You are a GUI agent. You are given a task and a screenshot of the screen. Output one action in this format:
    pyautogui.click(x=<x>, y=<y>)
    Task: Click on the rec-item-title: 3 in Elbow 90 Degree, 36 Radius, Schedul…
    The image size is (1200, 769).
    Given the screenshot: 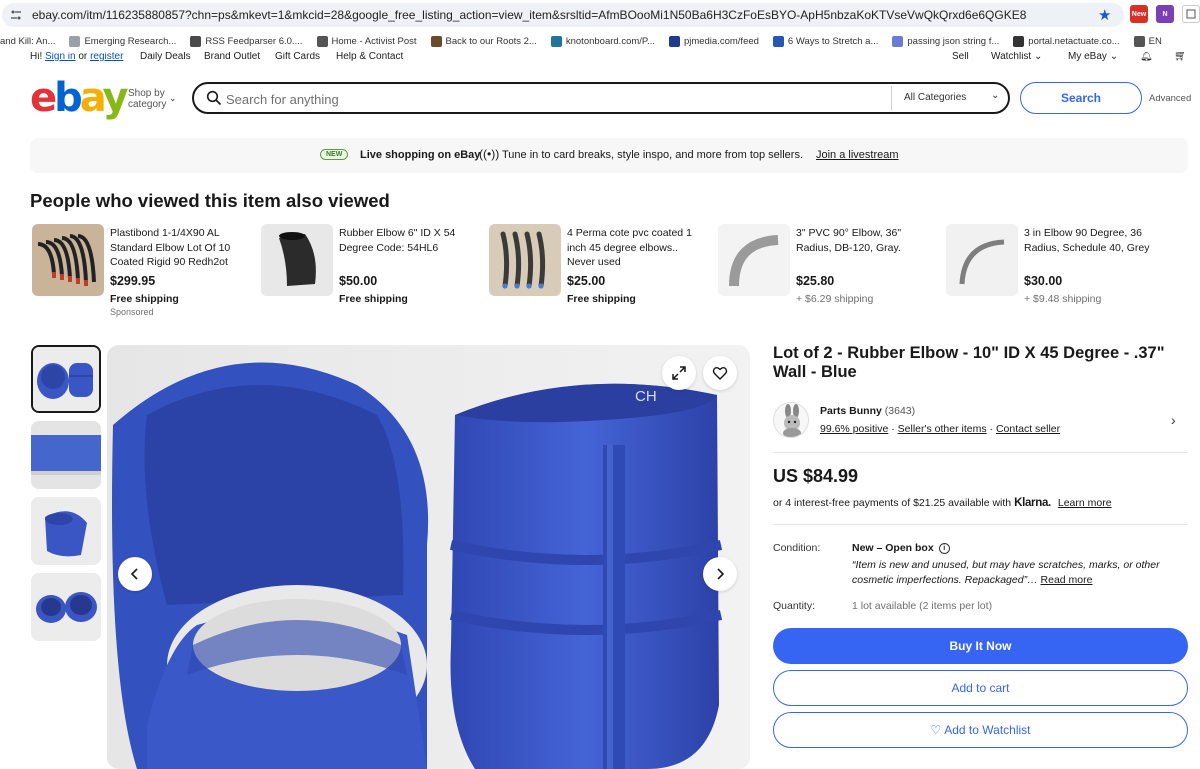 What is the action you would take?
    pyautogui.click(x=1087, y=240)
    